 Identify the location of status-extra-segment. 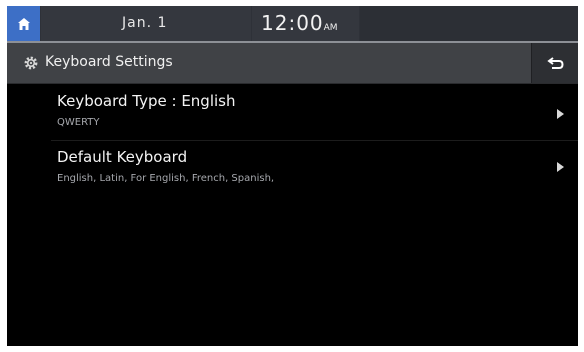
(469, 23).